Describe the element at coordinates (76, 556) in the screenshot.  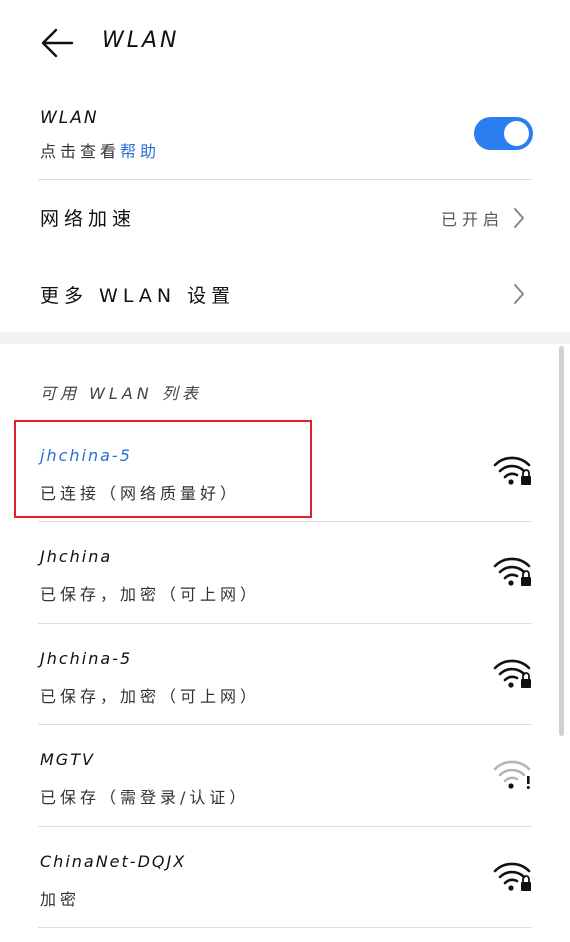
I see `network-name: Jhchina` at that location.